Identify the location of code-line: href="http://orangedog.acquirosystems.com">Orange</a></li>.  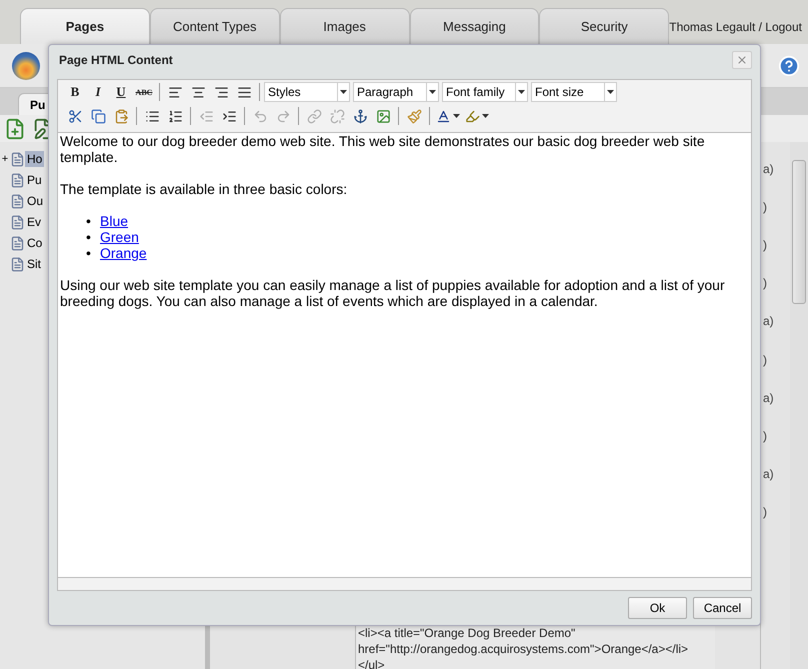
(524, 649).